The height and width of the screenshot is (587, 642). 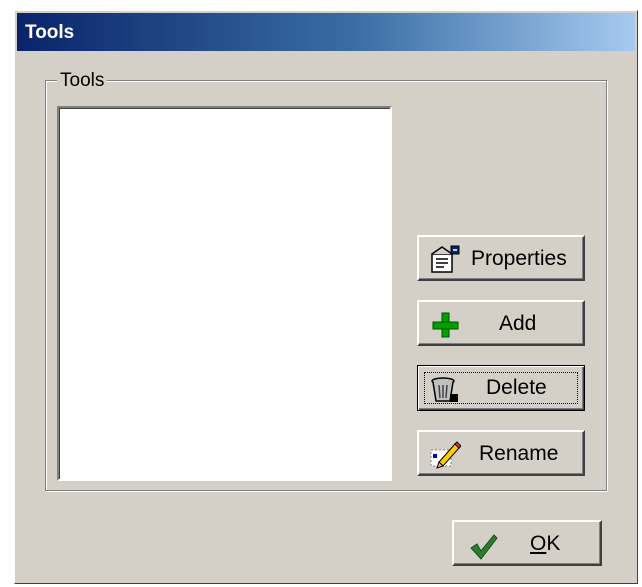 I want to click on add-button: Add, so click(x=501, y=323).